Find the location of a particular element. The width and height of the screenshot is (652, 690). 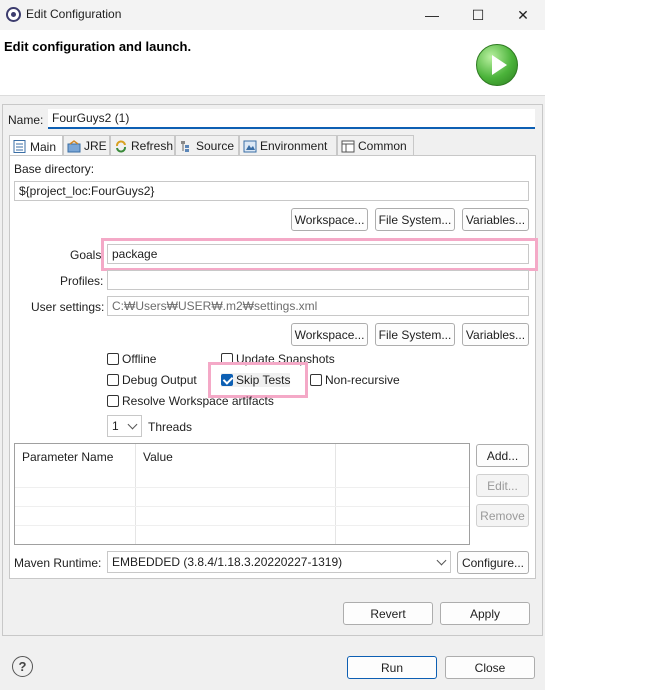

goals-label: Goals: is located at coordinates (87, 255).